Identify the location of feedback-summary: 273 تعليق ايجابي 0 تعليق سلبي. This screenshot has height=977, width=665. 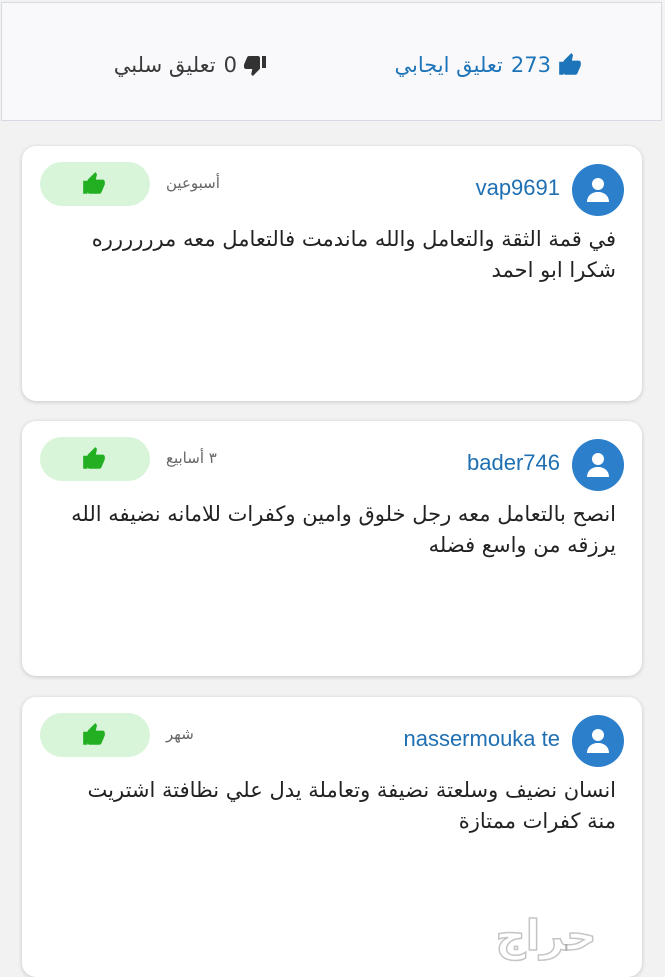
(331, 61).